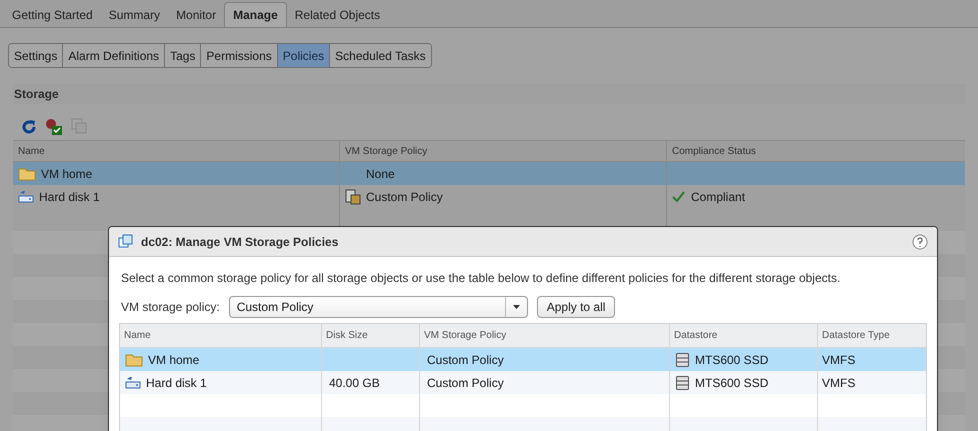  I want to click on column-header: Datastore Type, so click(871, 335).